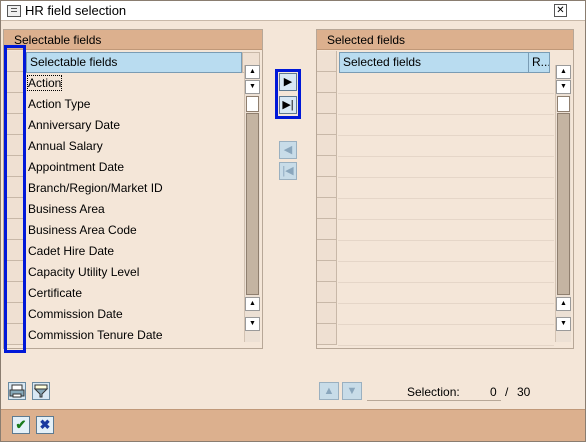  Describe the element at coordinates (493, 392) in the screenshot. I see `selection-count: 0` at that location.